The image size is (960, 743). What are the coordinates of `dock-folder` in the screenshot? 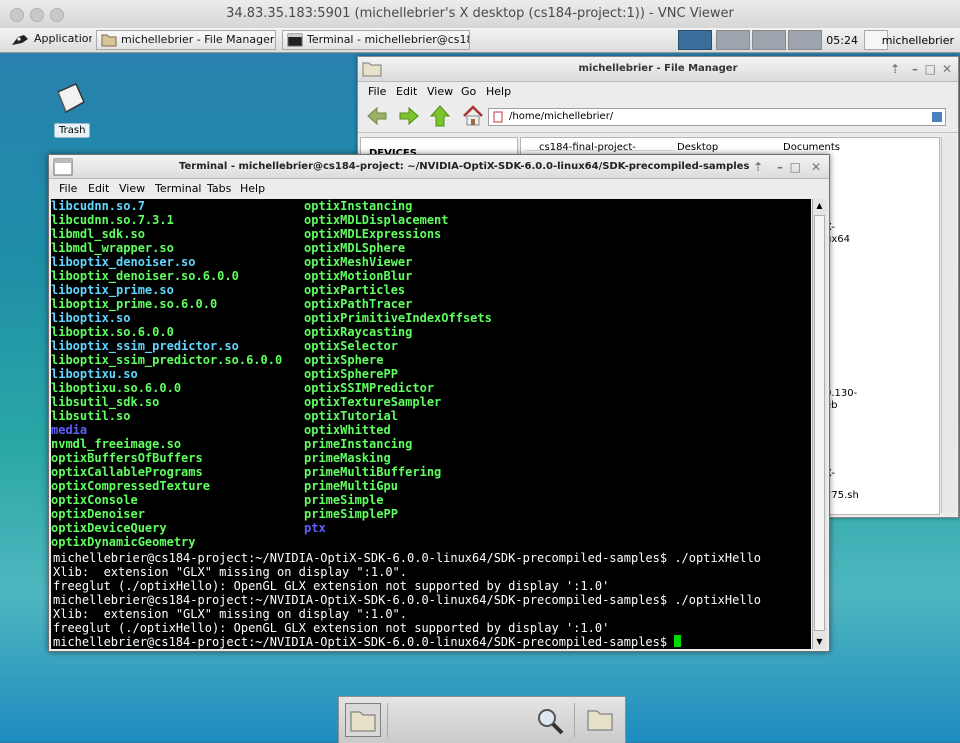 It's located at (601, 720).